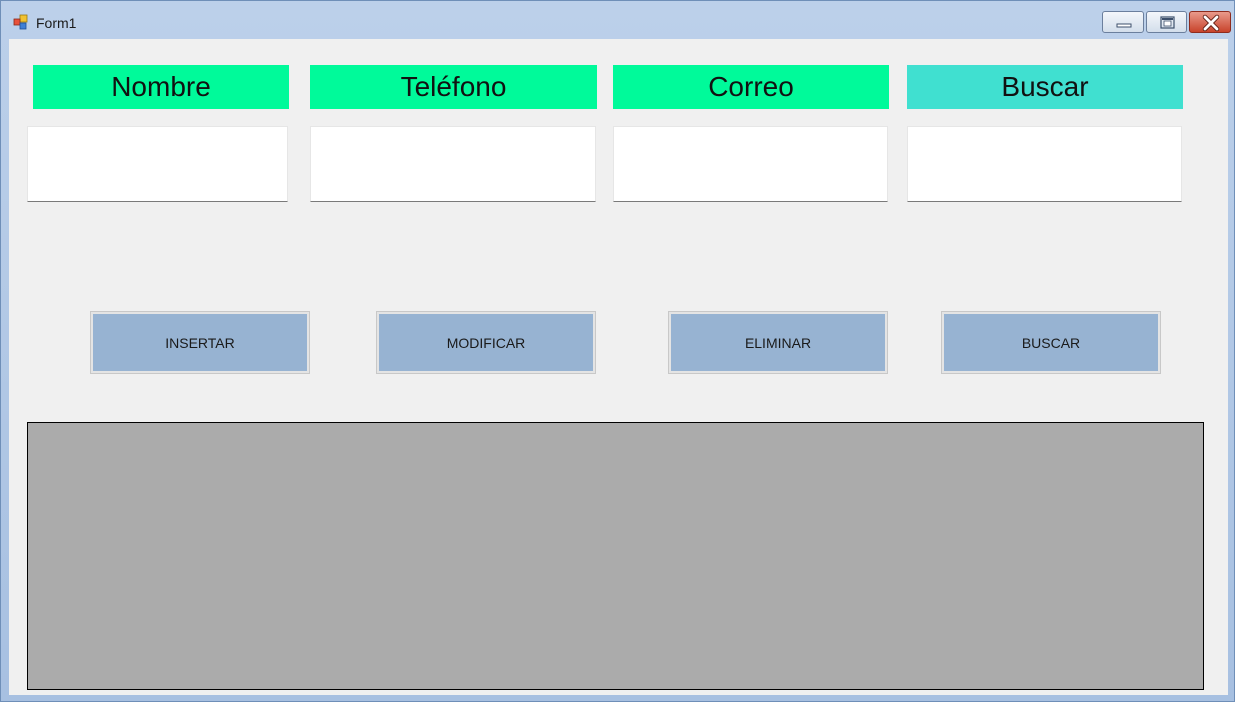 The image size is (1235, 702). I want to click on telefono-field, so click(453, 164).